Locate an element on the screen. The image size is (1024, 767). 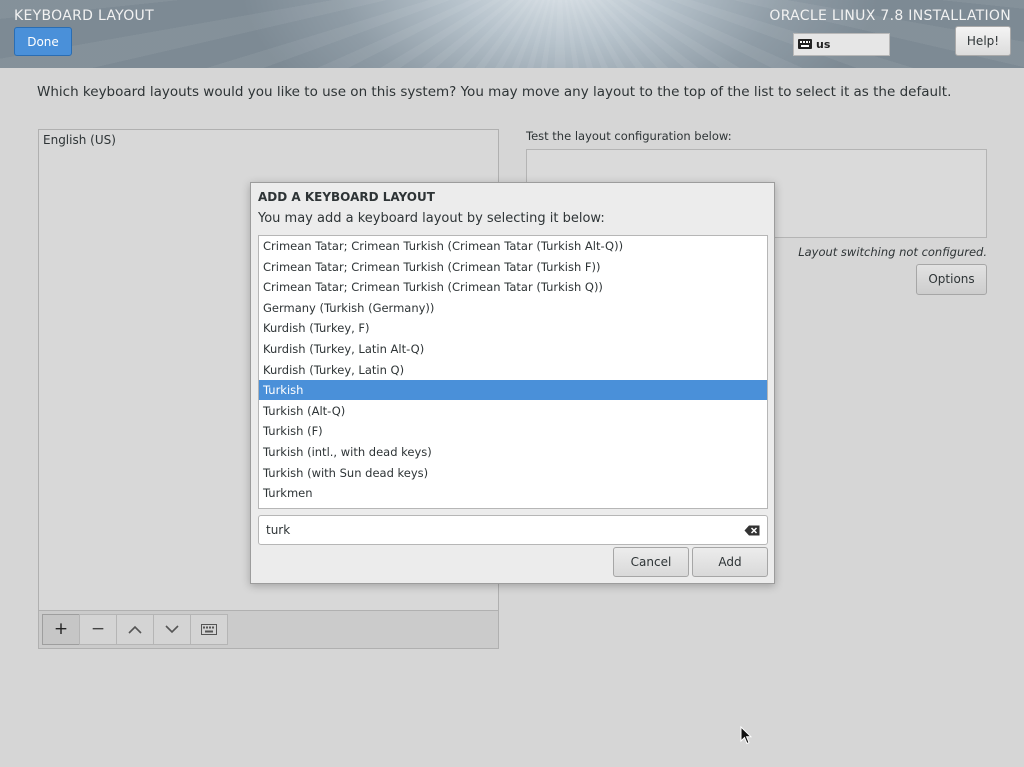
cancel-button: Cancel is located at coordinates (651, 562).